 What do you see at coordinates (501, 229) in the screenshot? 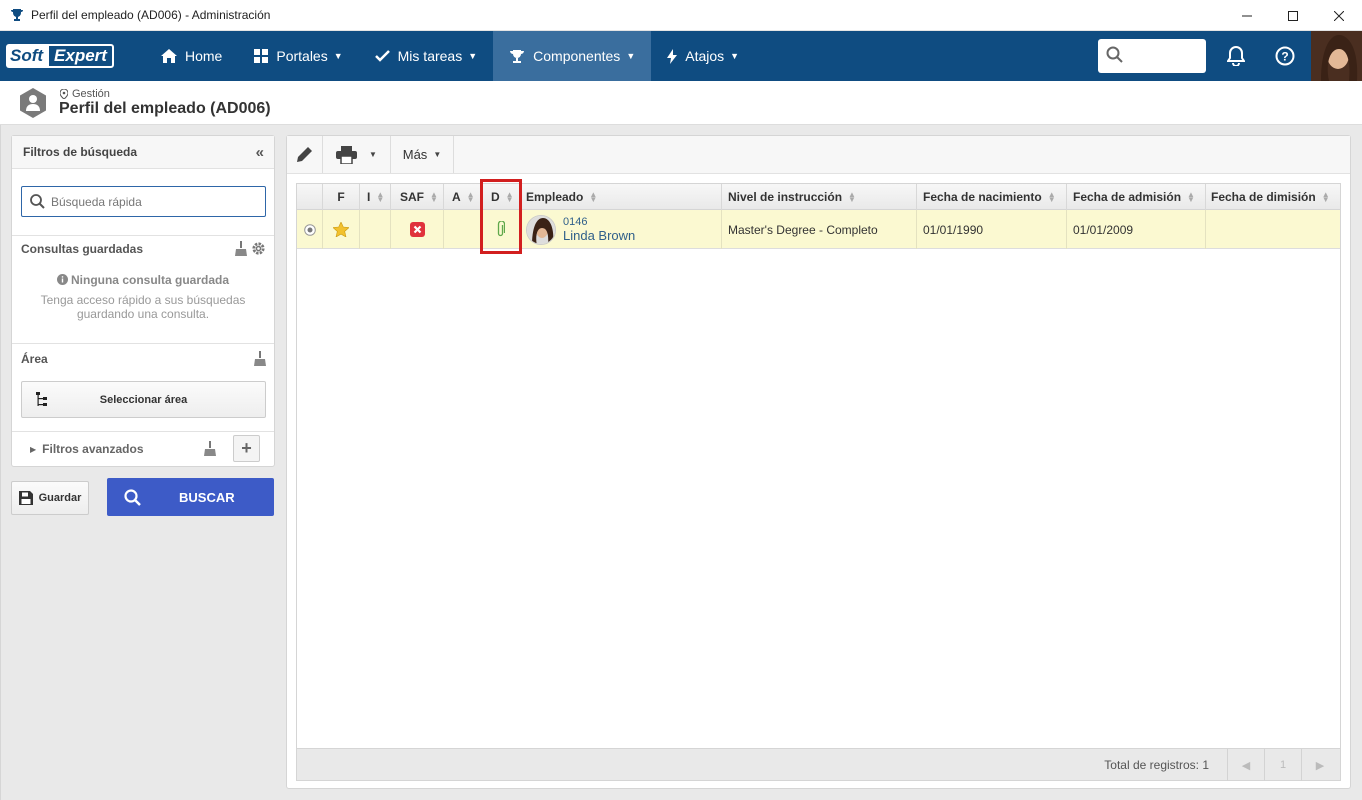
I see `attachment-paperclip-icon` at bounding box center [501, 229].